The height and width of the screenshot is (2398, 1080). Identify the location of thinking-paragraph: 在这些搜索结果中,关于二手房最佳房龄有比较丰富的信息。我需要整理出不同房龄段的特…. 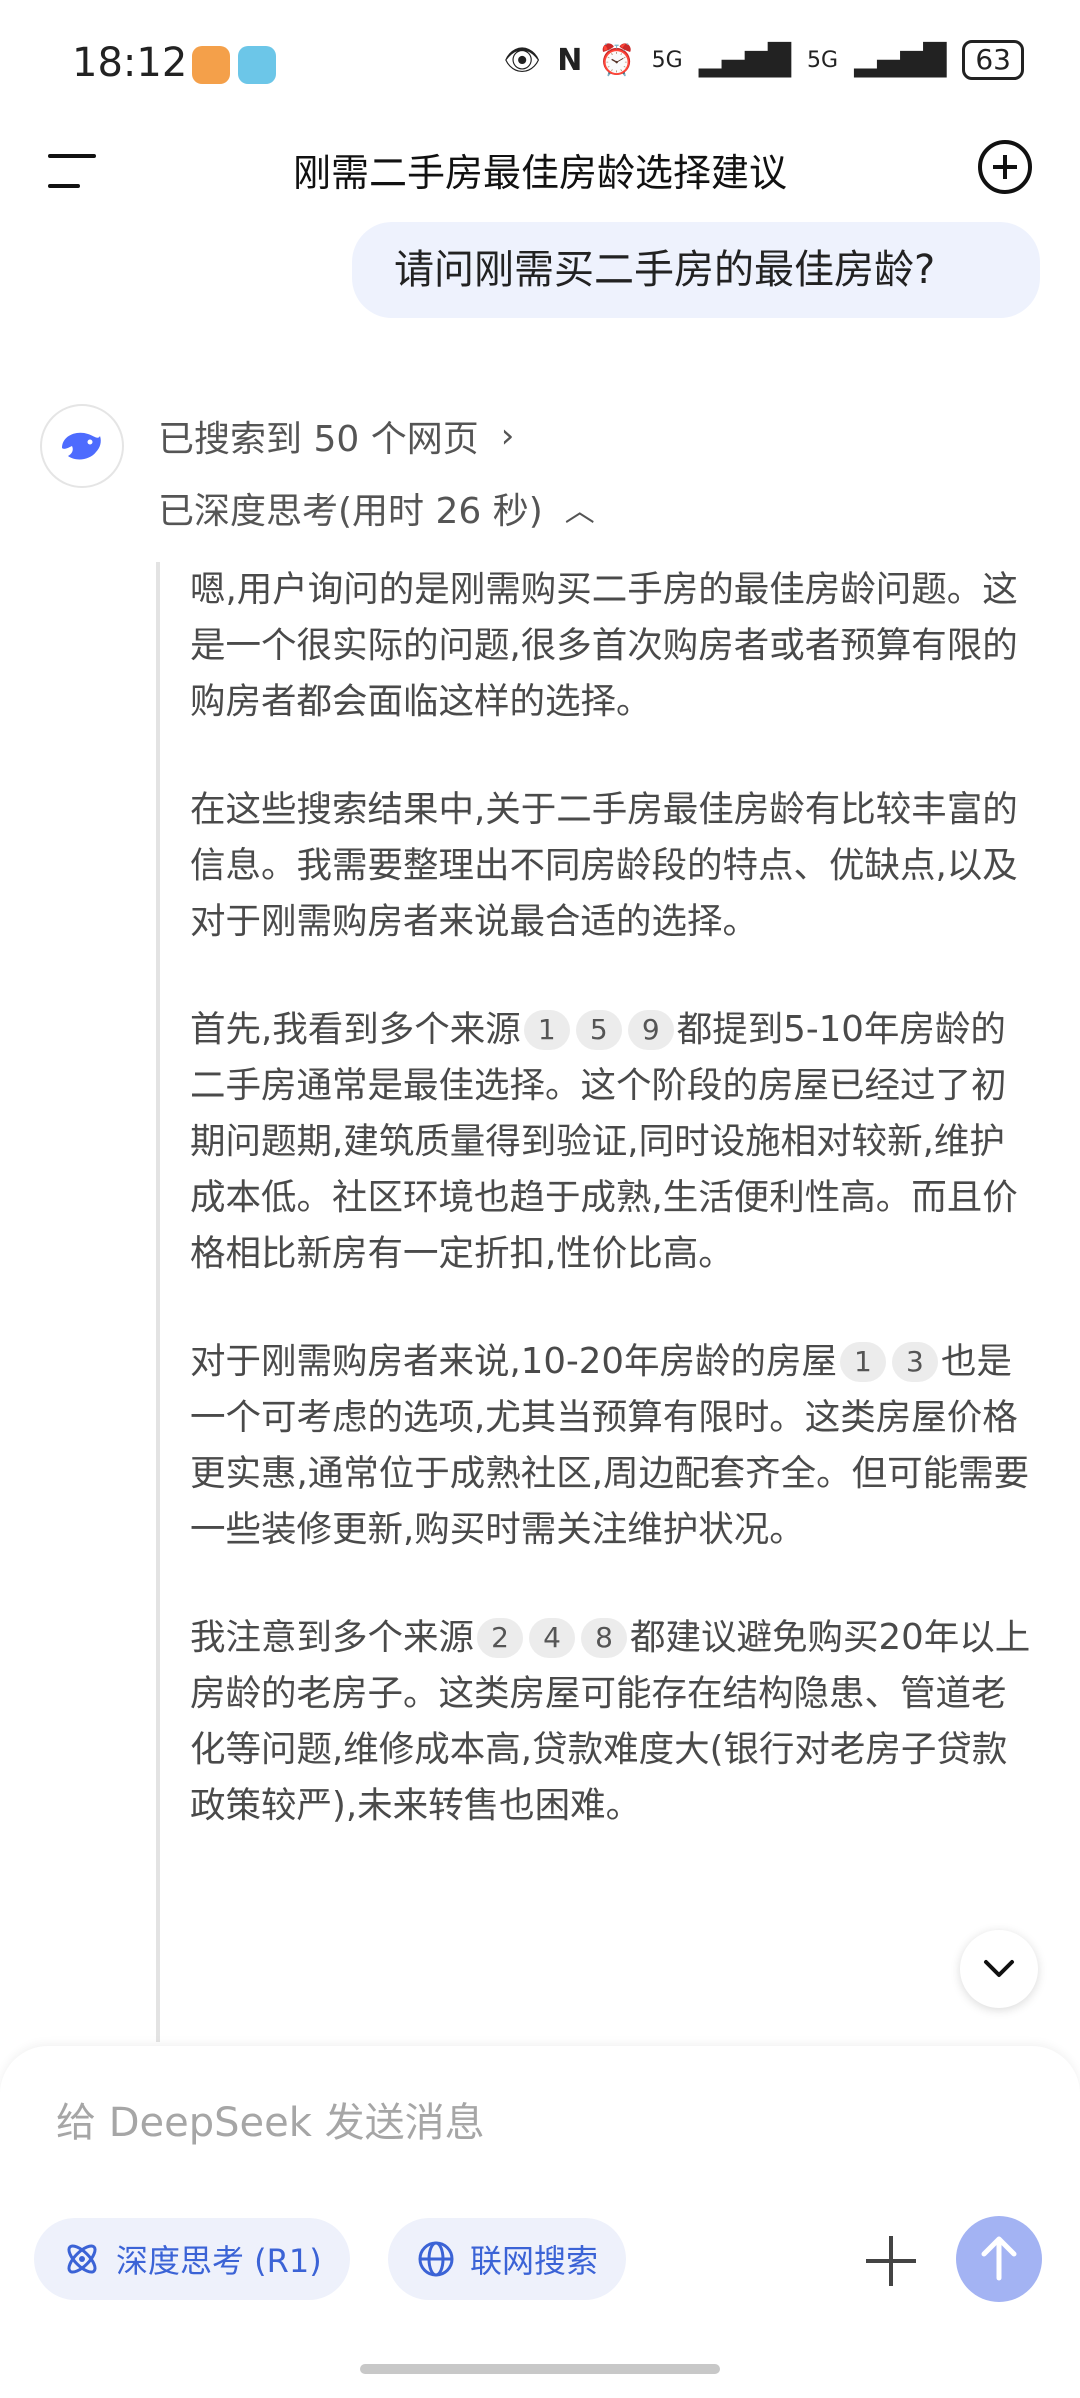
(604, 865).